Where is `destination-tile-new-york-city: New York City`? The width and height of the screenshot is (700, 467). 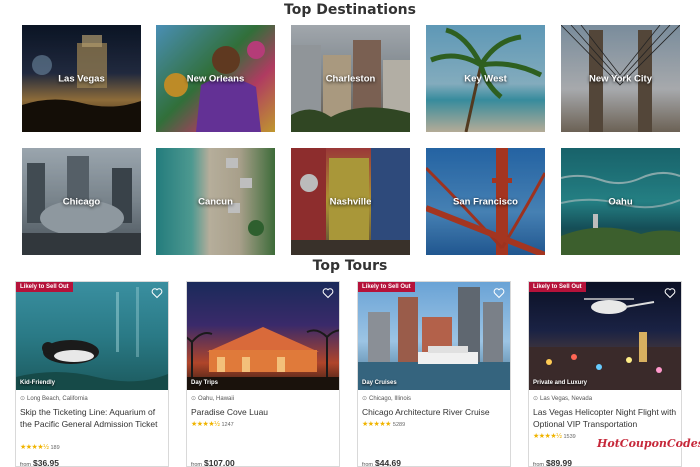
destination-tile-new-york-city: New York City is located at coordinates (620, 78).